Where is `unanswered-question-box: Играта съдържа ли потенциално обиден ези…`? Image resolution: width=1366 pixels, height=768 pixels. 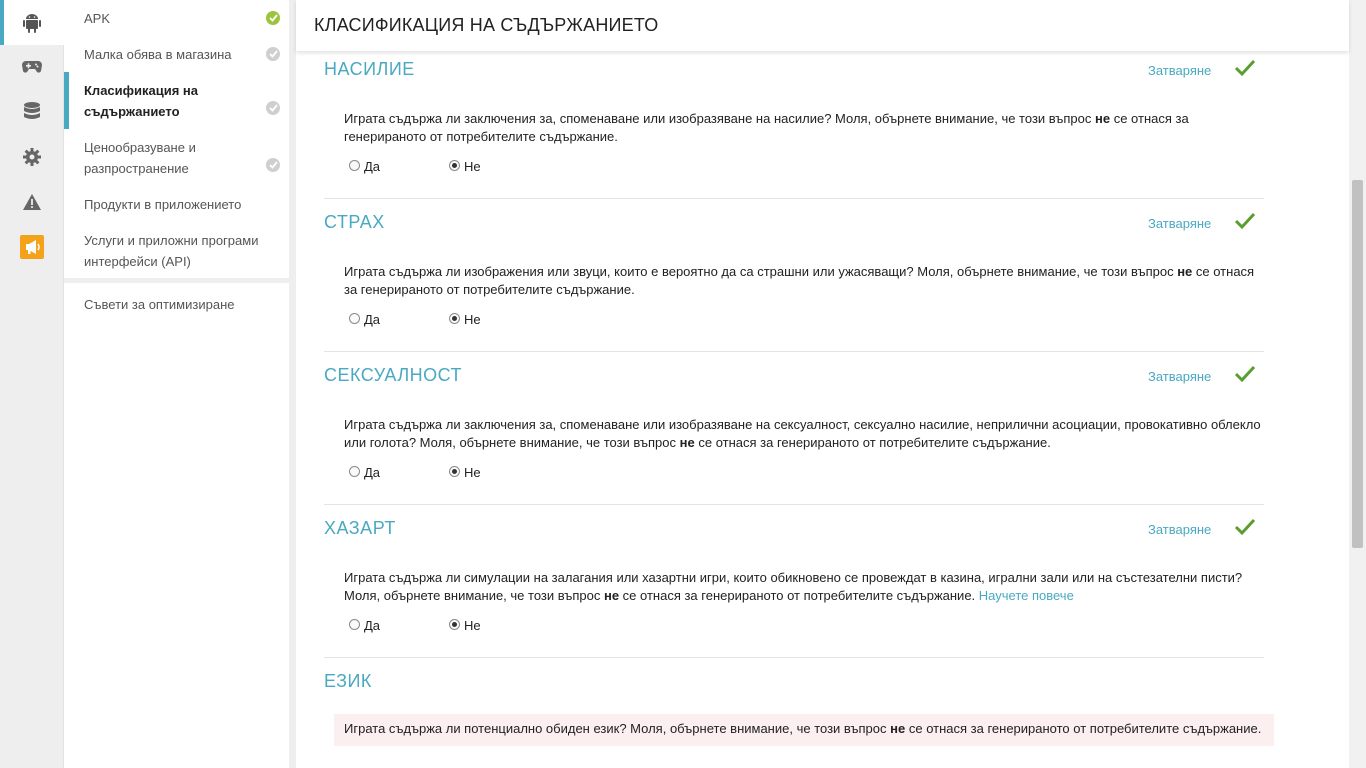 unanswered-question-box: Играта съдържа ли потенциално обиден ези… is located at coordinates (804, 730).